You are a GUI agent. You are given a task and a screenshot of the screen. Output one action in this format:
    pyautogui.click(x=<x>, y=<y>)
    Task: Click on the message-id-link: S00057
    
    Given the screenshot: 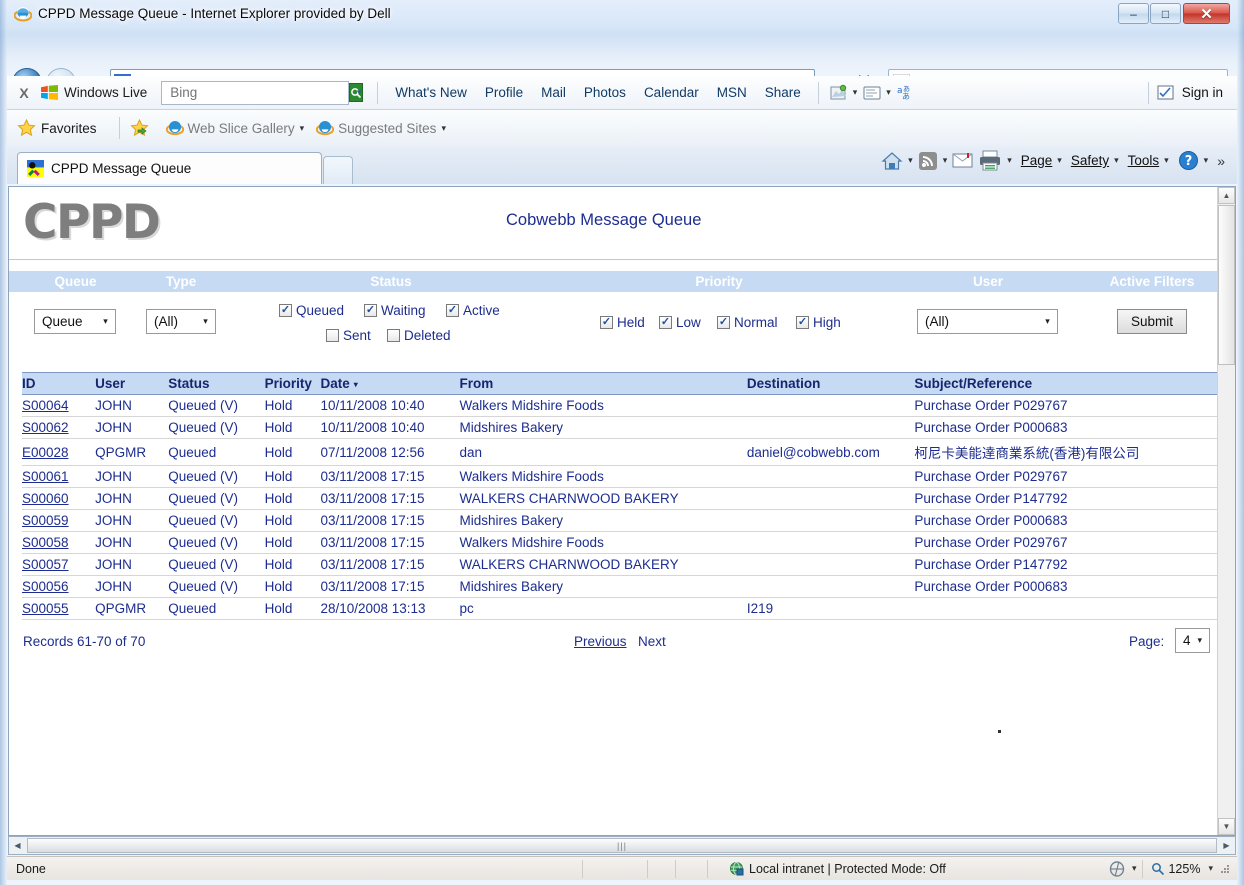 What is the action you would take?
    pyautogui.click(x=45, y=564)
    